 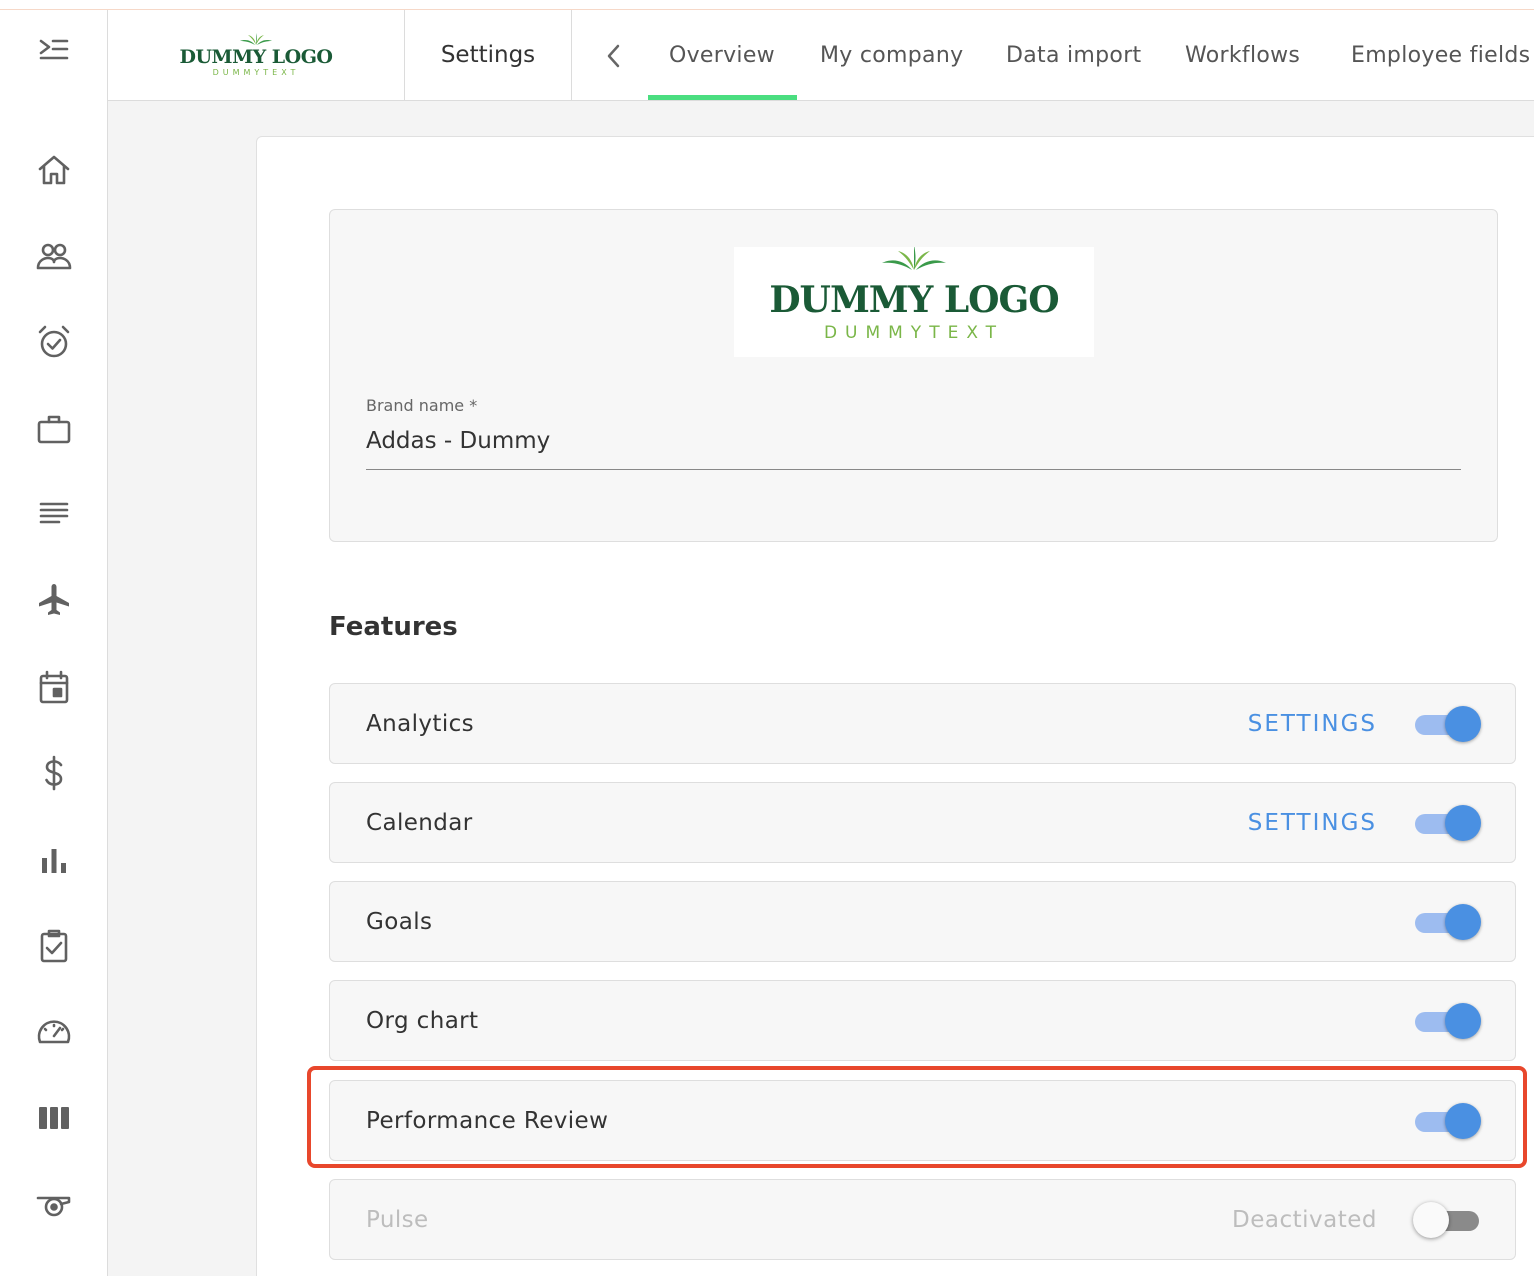 I want to click on feature-row-pulse: Pulse Deactivated, so click(x=922, y=1219).